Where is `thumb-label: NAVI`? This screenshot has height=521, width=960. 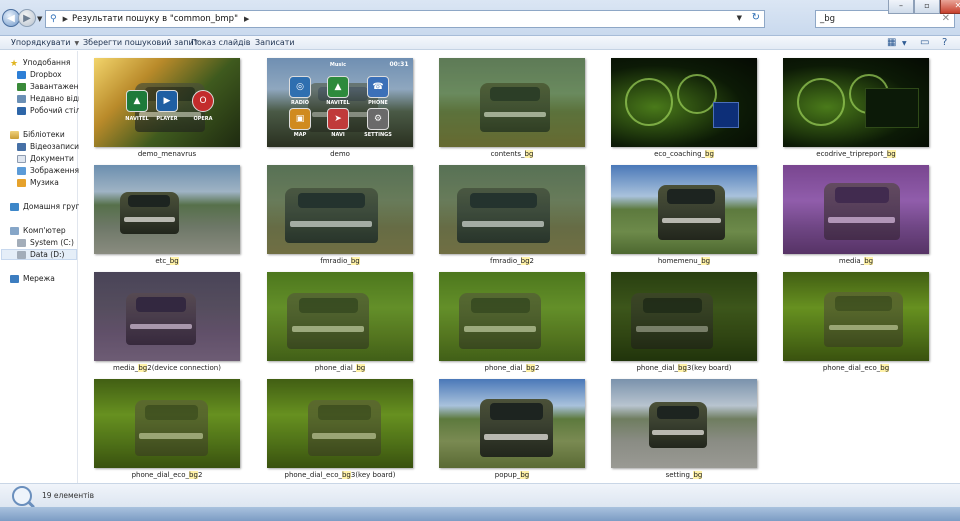
thumb-label: NAVI is located at coordinates (338, 135).